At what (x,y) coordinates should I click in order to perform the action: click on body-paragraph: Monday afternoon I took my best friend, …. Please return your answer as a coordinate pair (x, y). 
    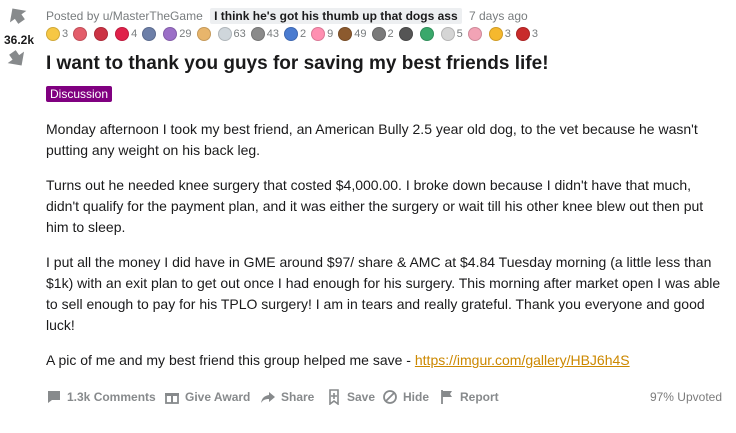
    Looking at the image, I should click on (372, 139).